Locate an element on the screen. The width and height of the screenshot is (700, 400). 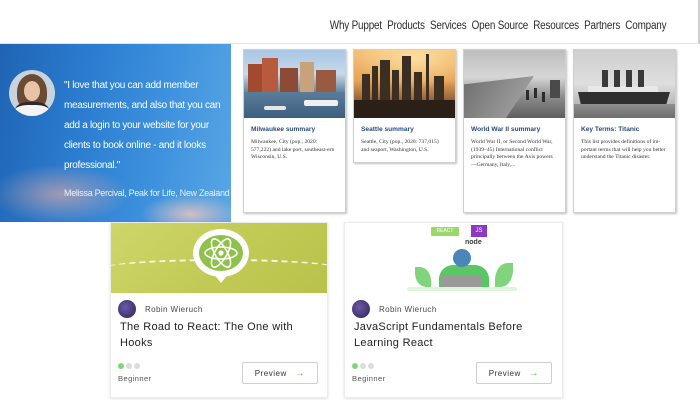
node-logo: node is located at coordinates (473, 242).